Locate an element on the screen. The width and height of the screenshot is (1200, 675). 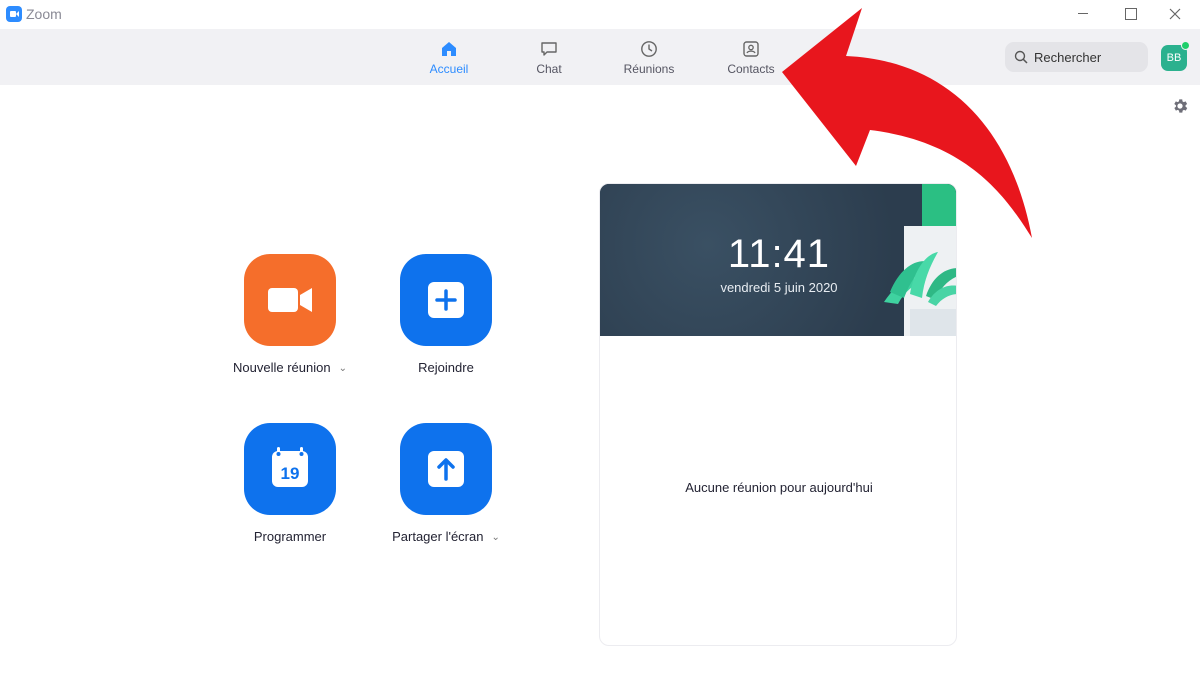
video-camera-icon is located at coordinates (290, 300).